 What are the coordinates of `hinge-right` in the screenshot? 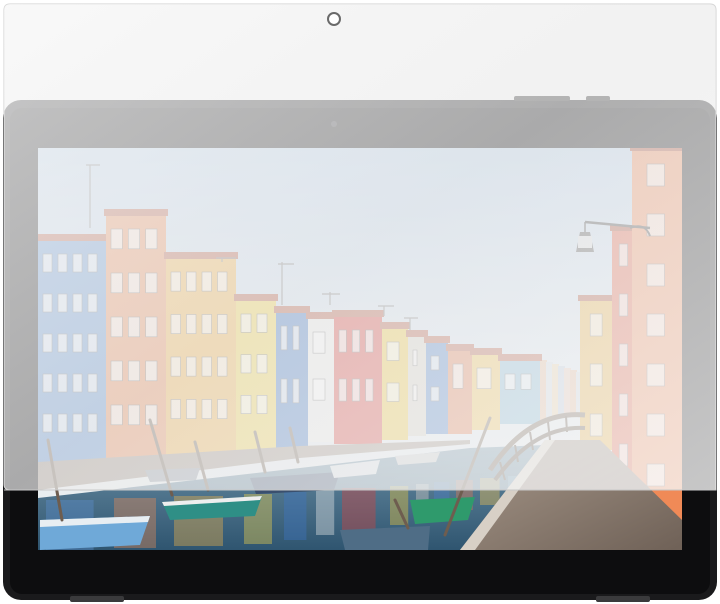 It's located at (623, 599).